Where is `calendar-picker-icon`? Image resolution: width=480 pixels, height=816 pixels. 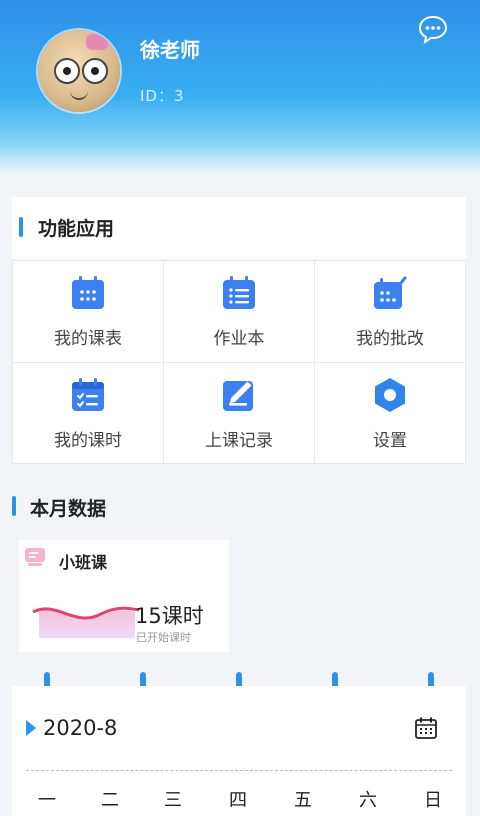
calendar-picker-icon is located at coordinates (426, 728).